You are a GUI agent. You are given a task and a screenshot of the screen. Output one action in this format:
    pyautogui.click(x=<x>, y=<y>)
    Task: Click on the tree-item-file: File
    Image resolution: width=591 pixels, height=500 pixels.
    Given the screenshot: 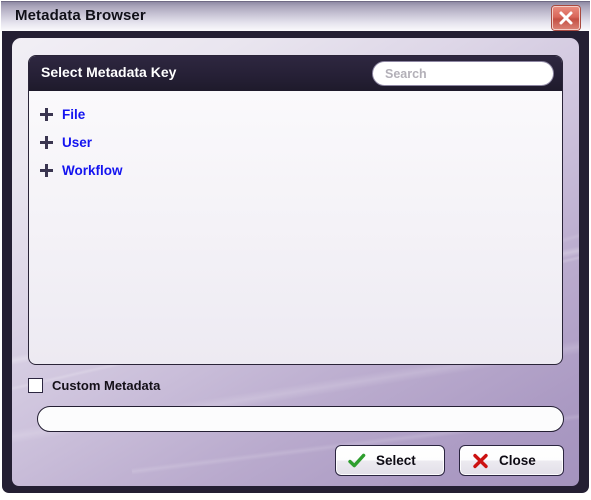 What is the action you would take?
    pyautogui.click(x=295, y=114)
    